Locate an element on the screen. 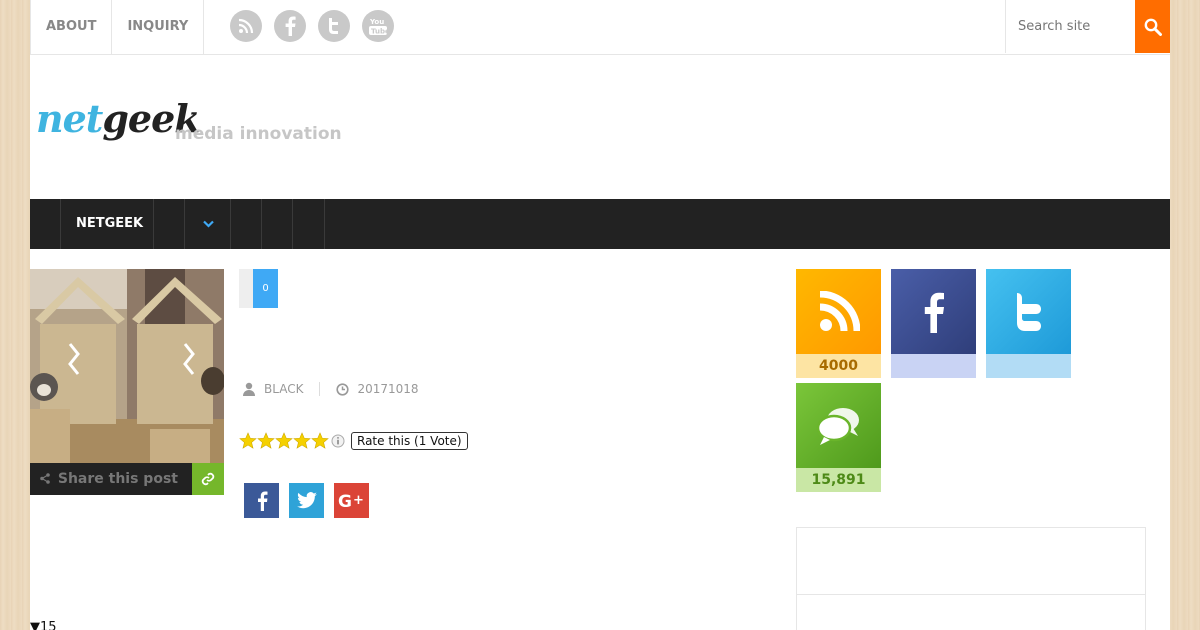 This screenshot has height=630, width=1200. meta-divider is located at coordinates (320, 389).